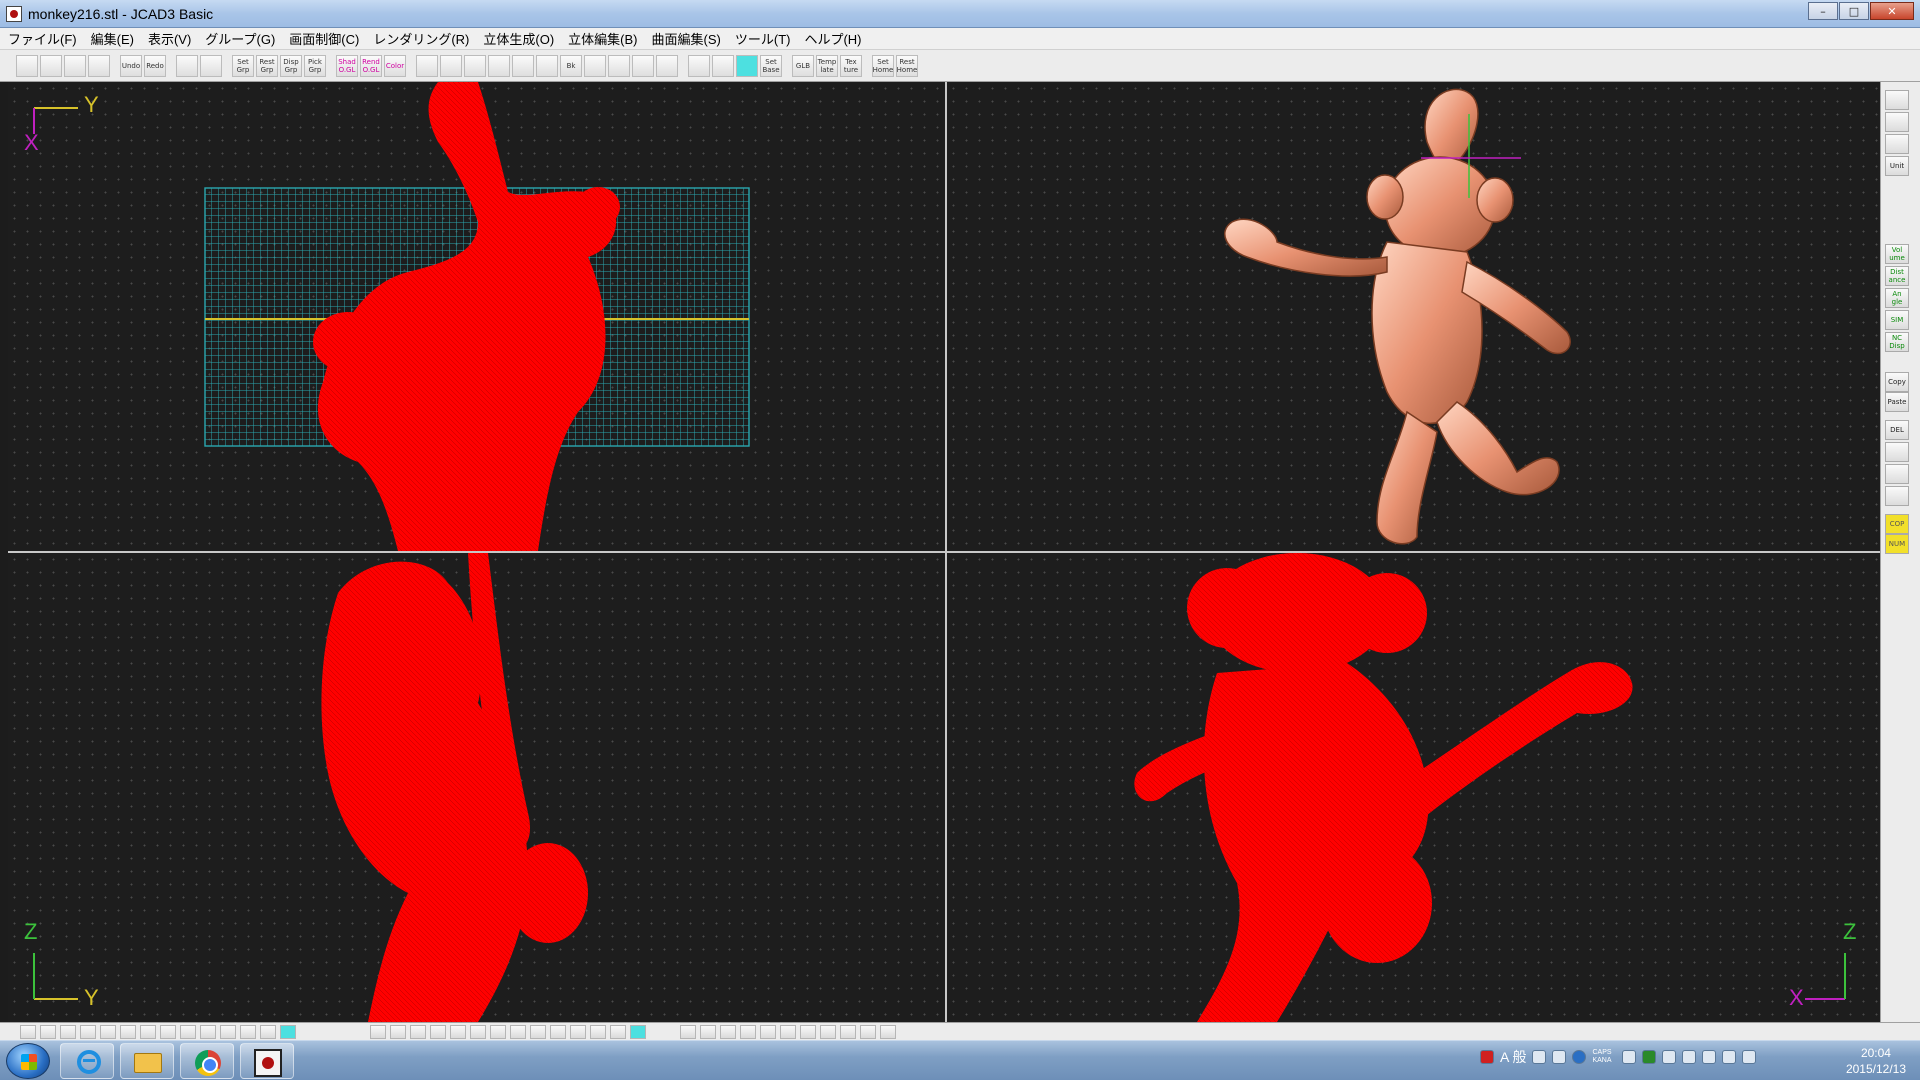  I want to click on ime-tools-icon, so click(1559, 1057).